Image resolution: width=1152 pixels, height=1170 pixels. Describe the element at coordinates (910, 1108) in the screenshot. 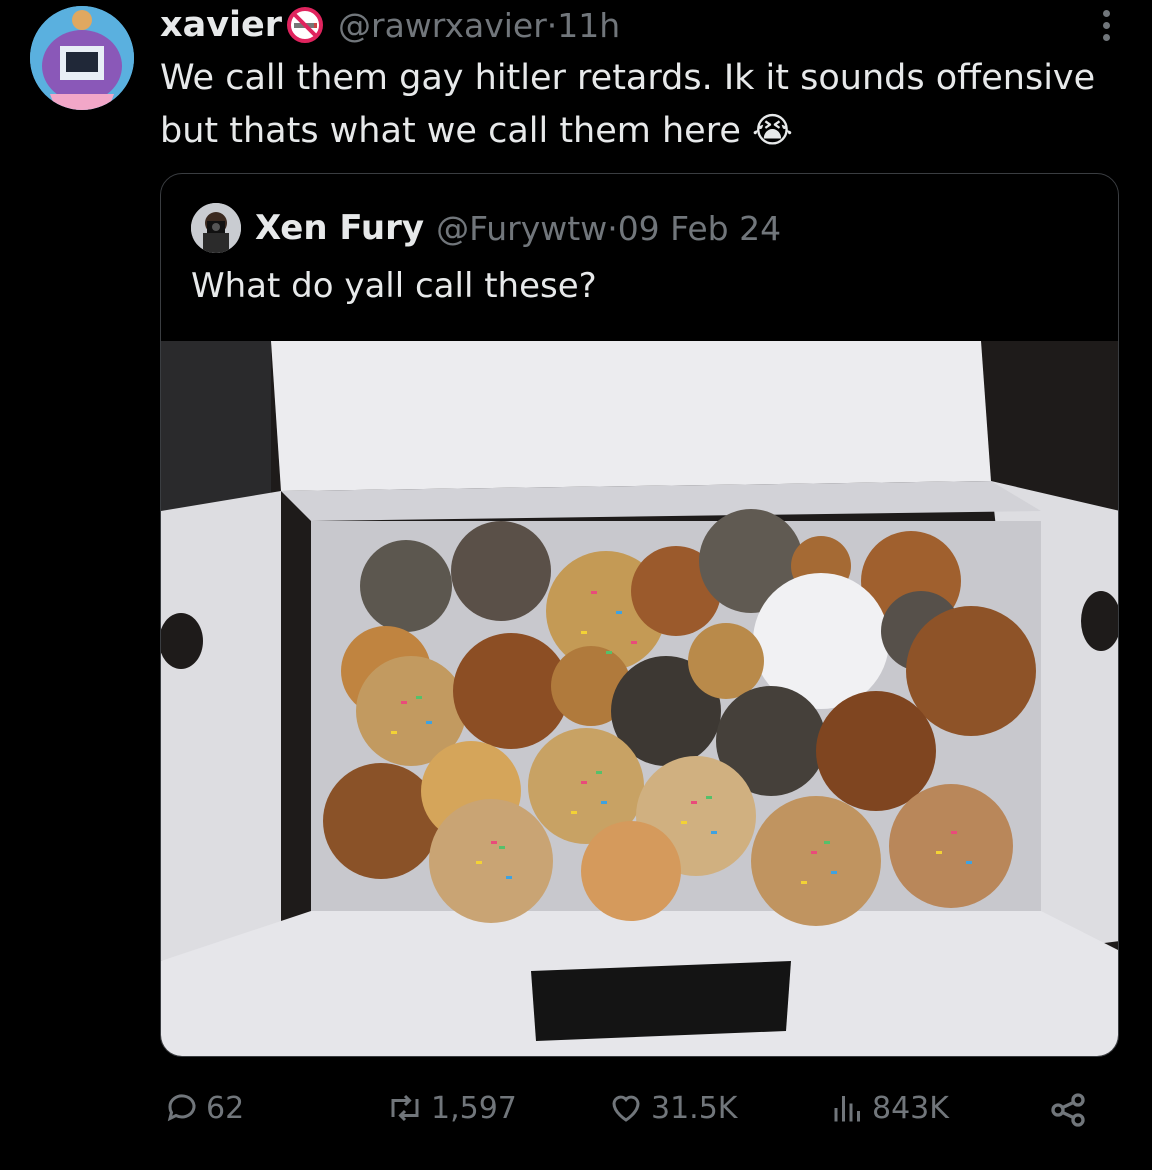

I see `views-count: 843K` at that location.